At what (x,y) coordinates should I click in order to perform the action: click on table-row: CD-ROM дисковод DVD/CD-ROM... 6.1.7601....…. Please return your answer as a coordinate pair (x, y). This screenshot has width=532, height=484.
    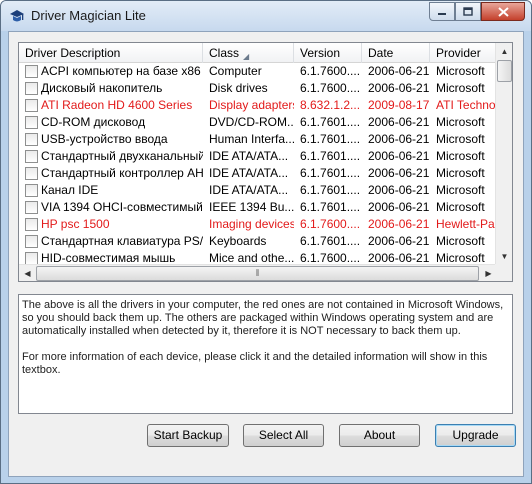
    Looking at the image, I should click on (258, 122).